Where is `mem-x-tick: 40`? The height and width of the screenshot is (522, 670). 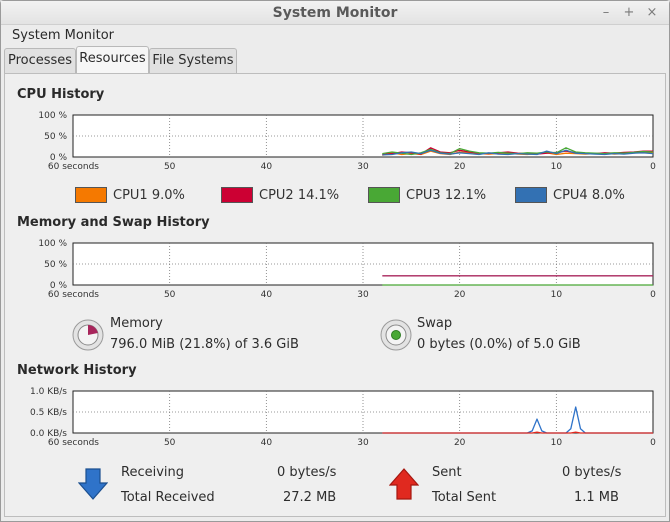
mem-x-tick: 40 is located at coordinates (267, 295).